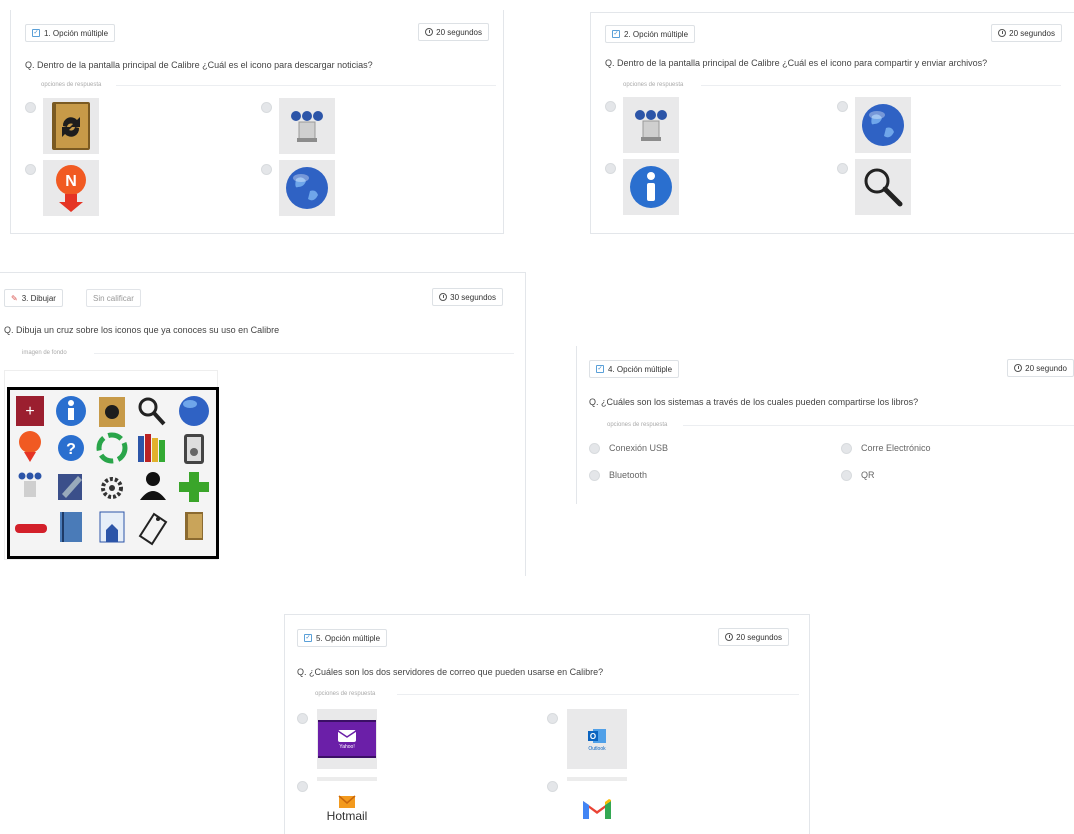  Describe the element at coordinates (650, 34) in the screenshot. I see `question-type-badge: ✓ 2. Opción múltiple` at that location.